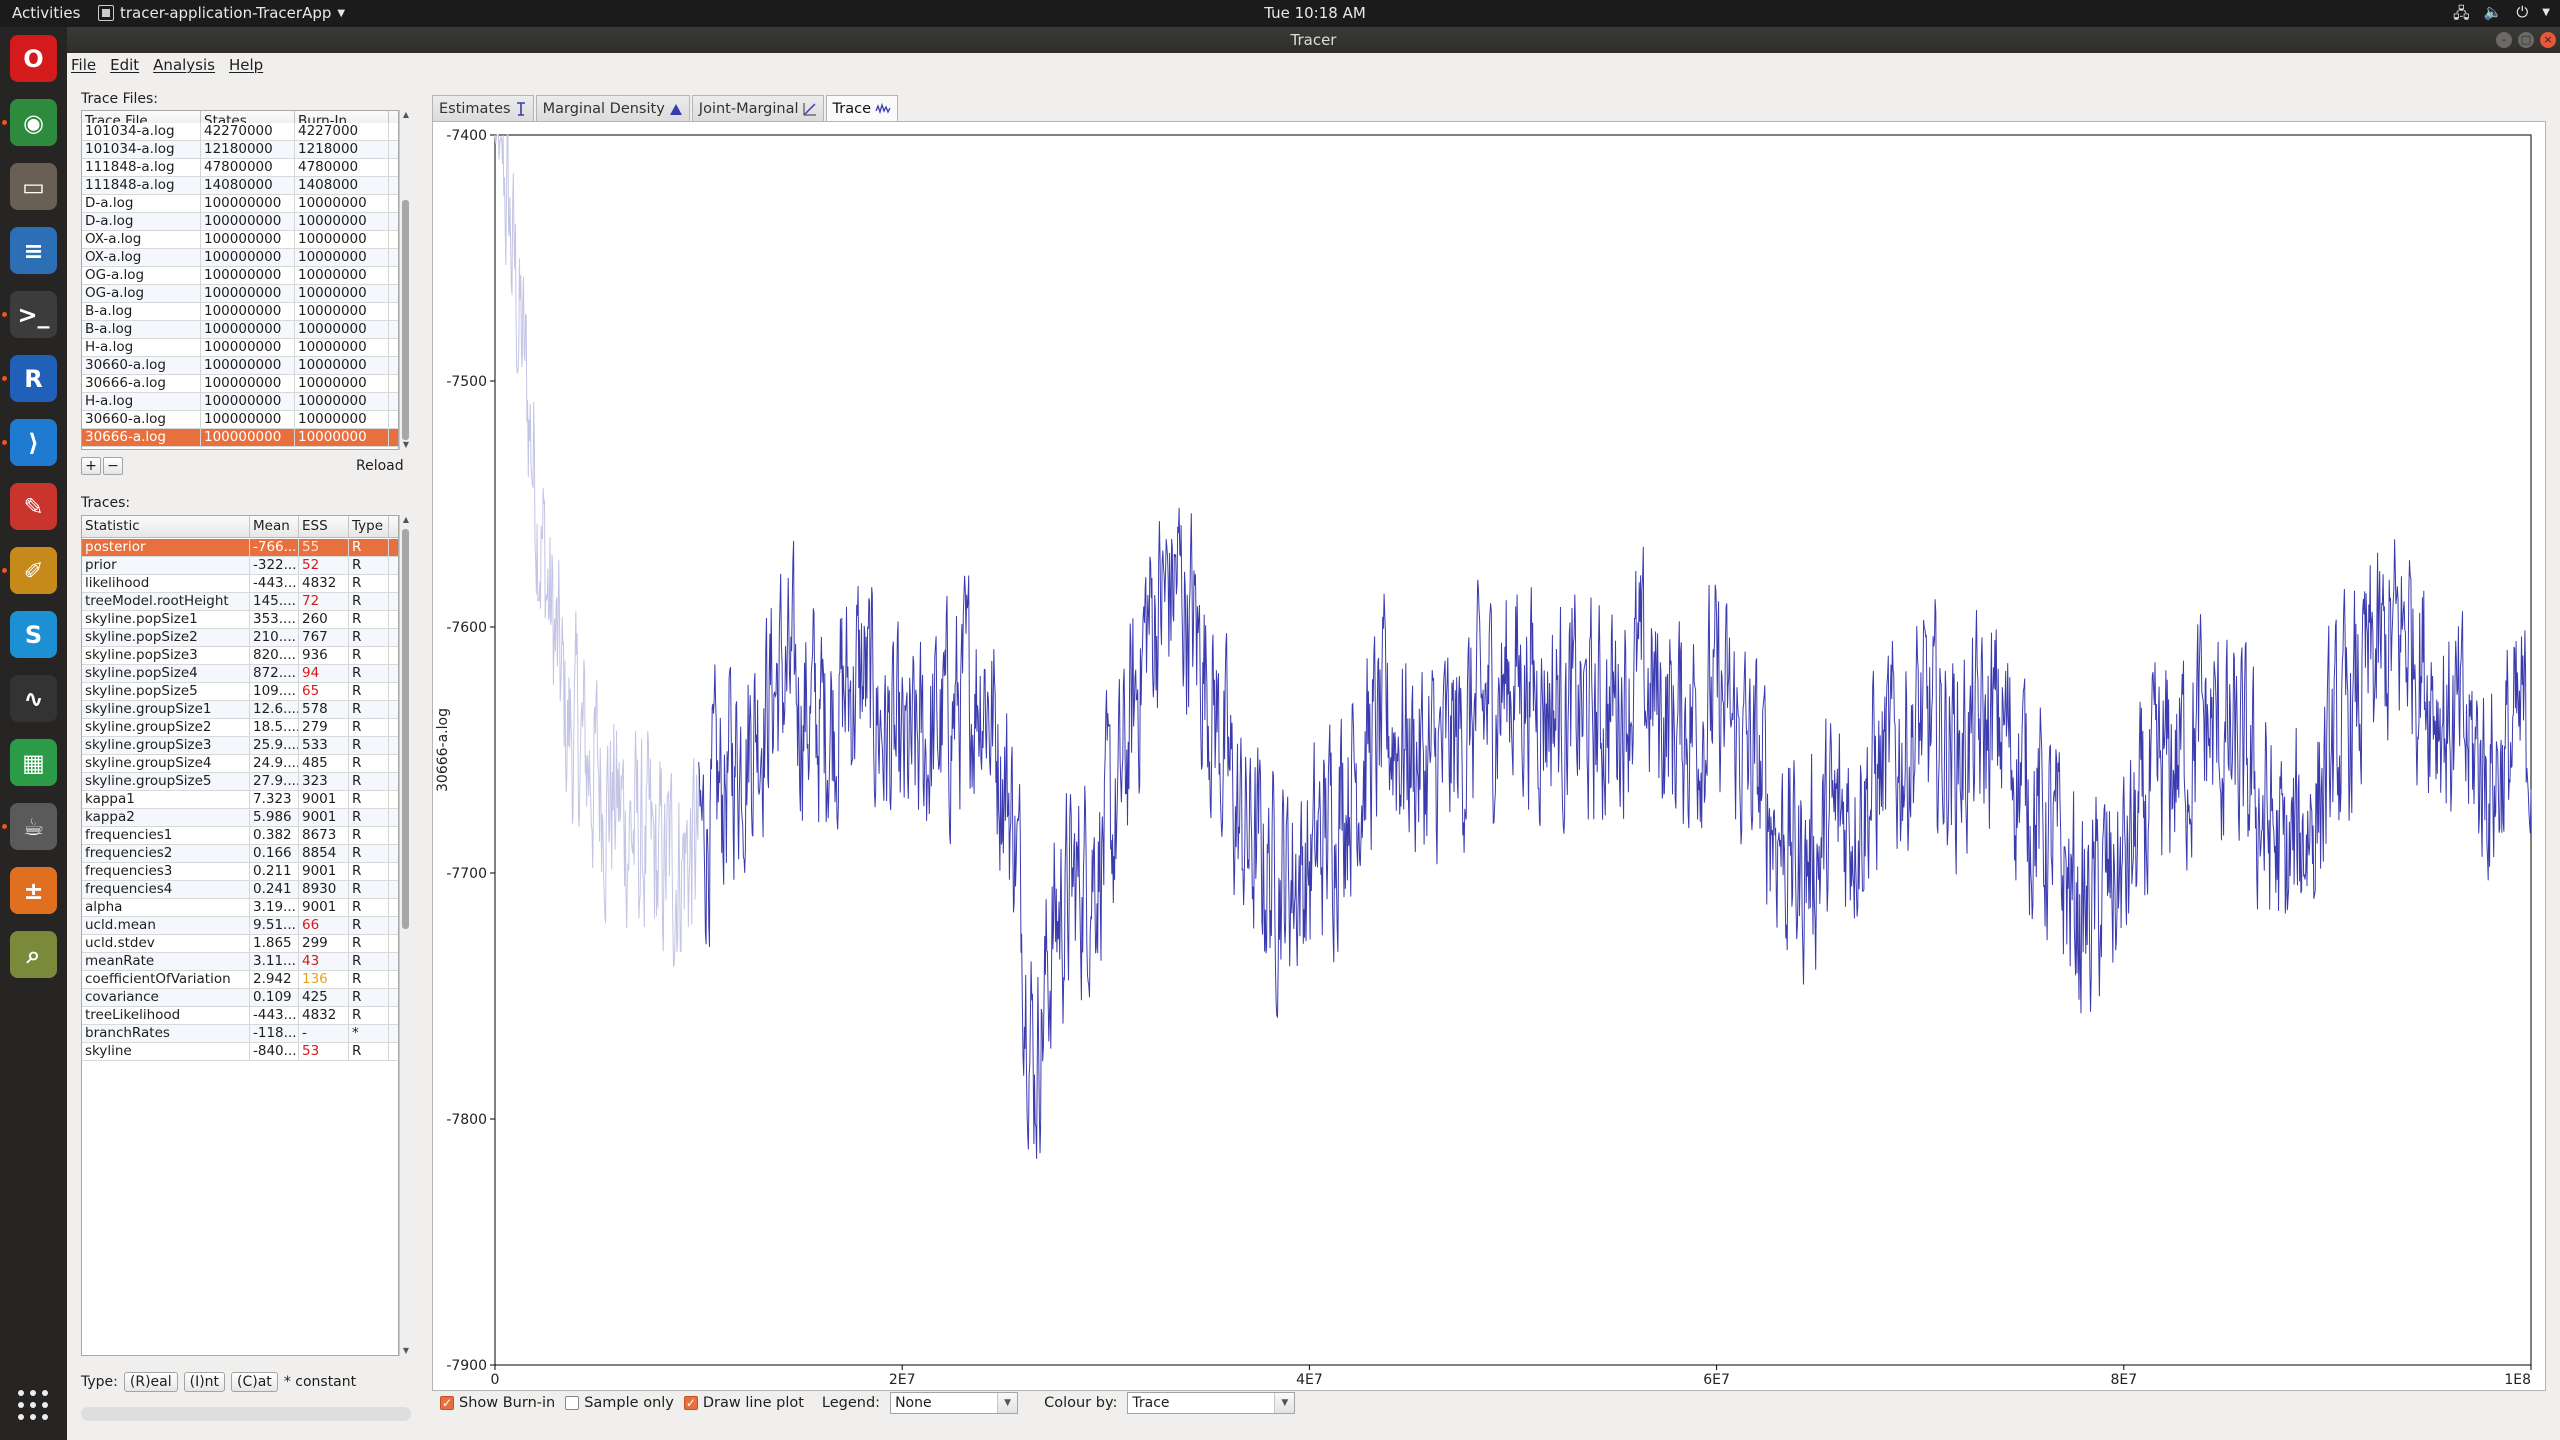 The width and height of the screenshot is (2560, 1440). What do you see at coordinates (33, 122) in the screenshot?
I see `chrome-icon: ◉` at bounding box center [33, 122].